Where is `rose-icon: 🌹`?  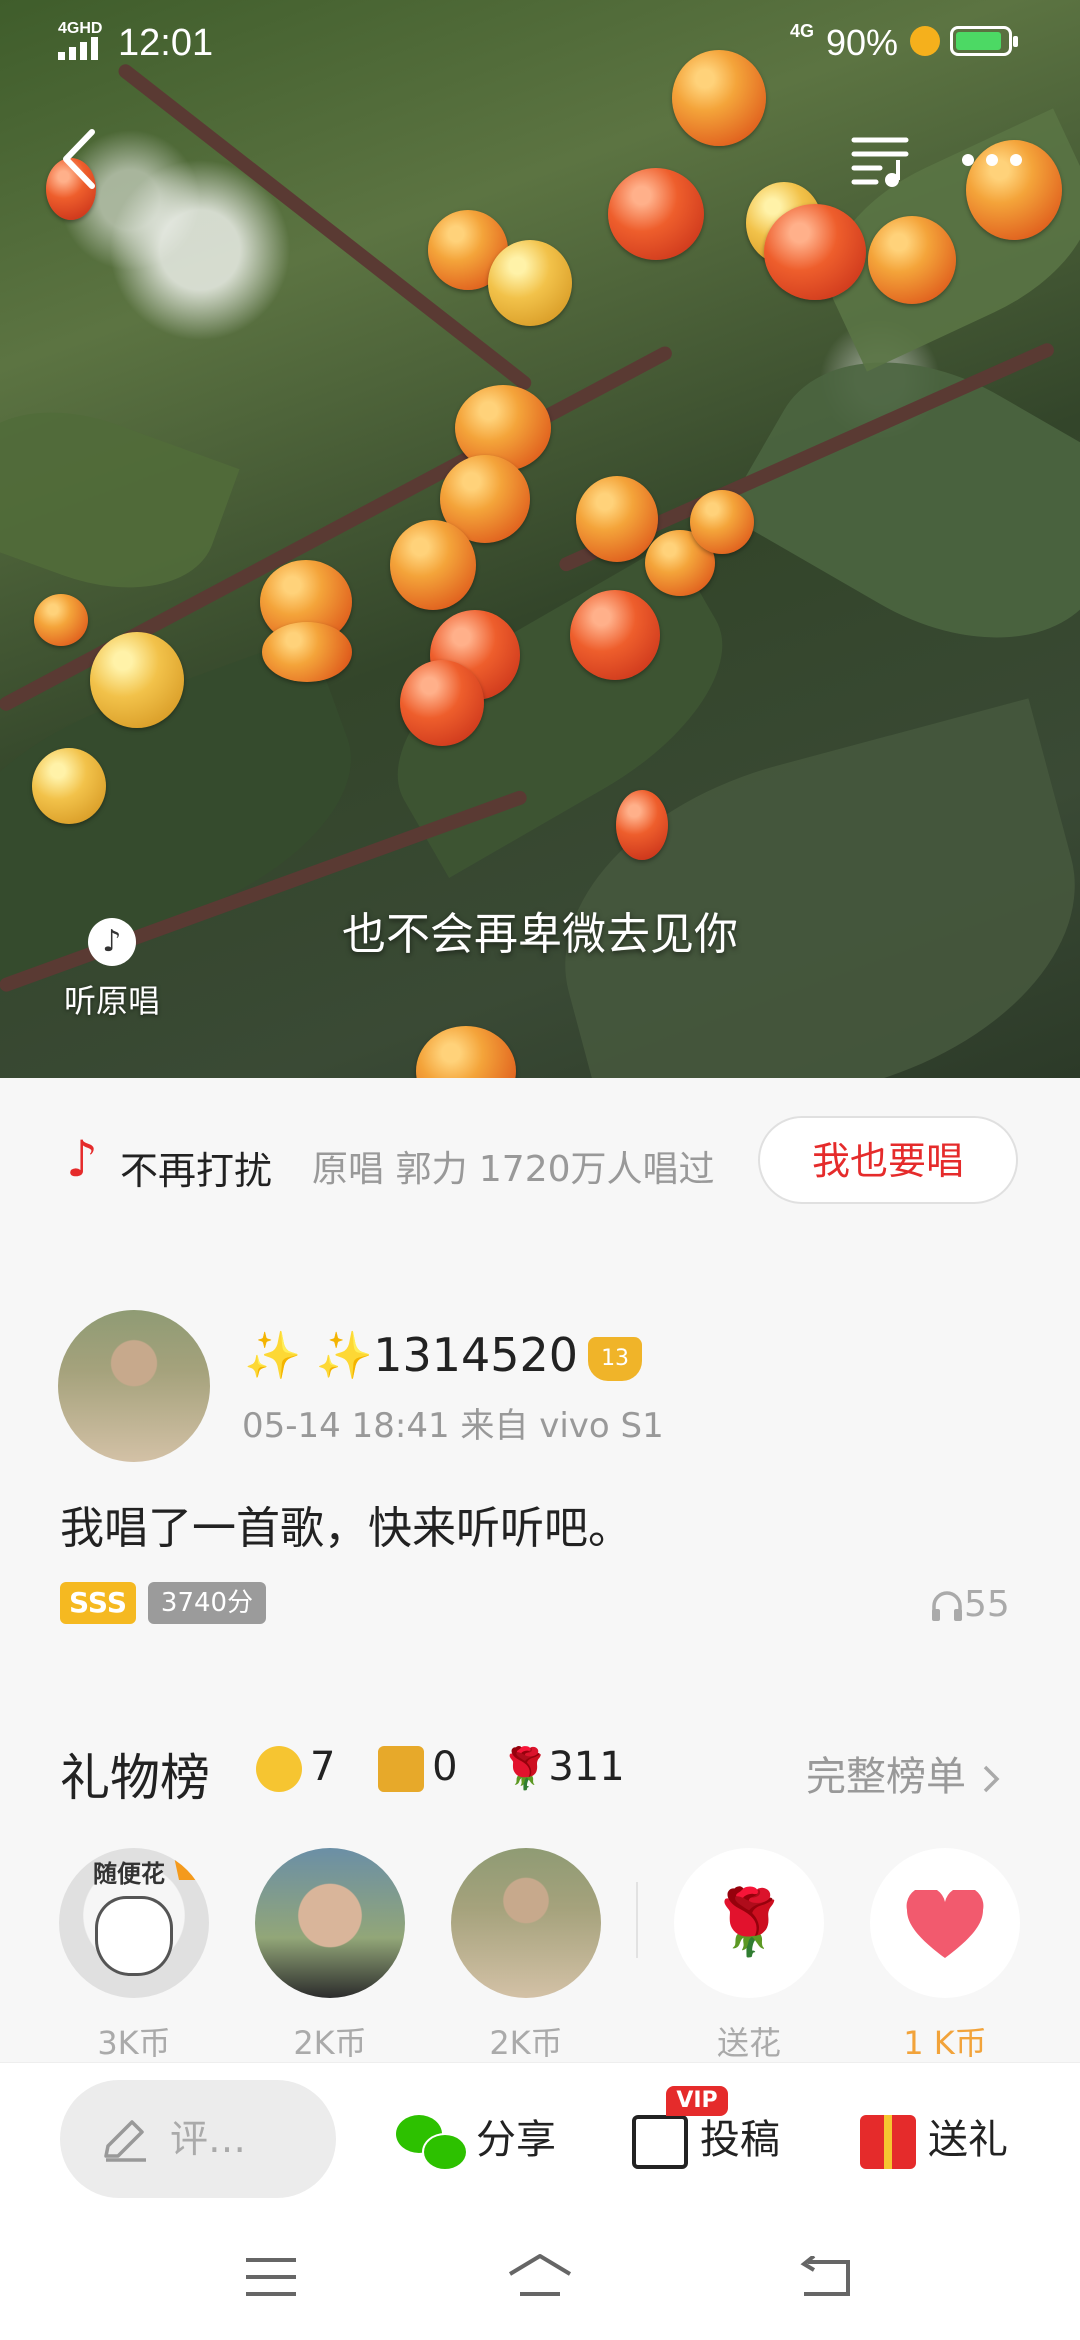
rose-icon: 🌹 is located at coordinates (525, 1769).